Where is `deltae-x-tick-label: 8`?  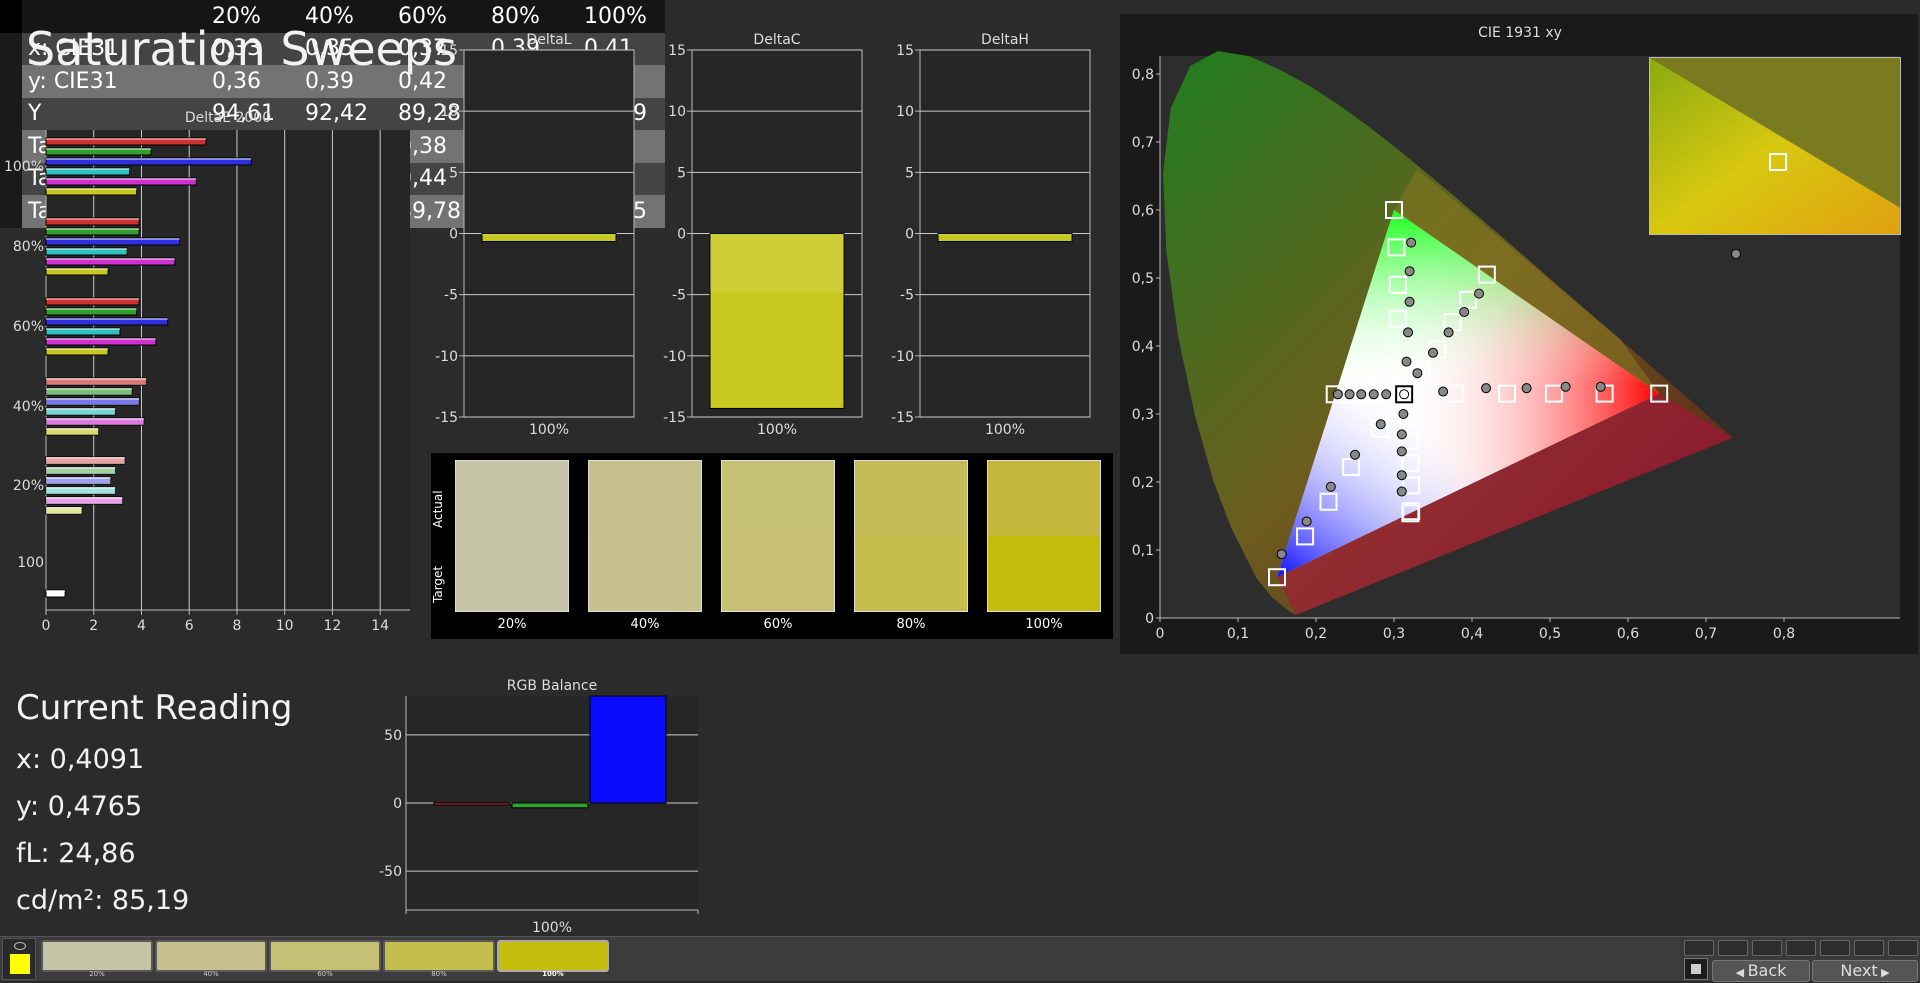
deltae-x-tick-label: 8 is located at coordinates (236, 626).